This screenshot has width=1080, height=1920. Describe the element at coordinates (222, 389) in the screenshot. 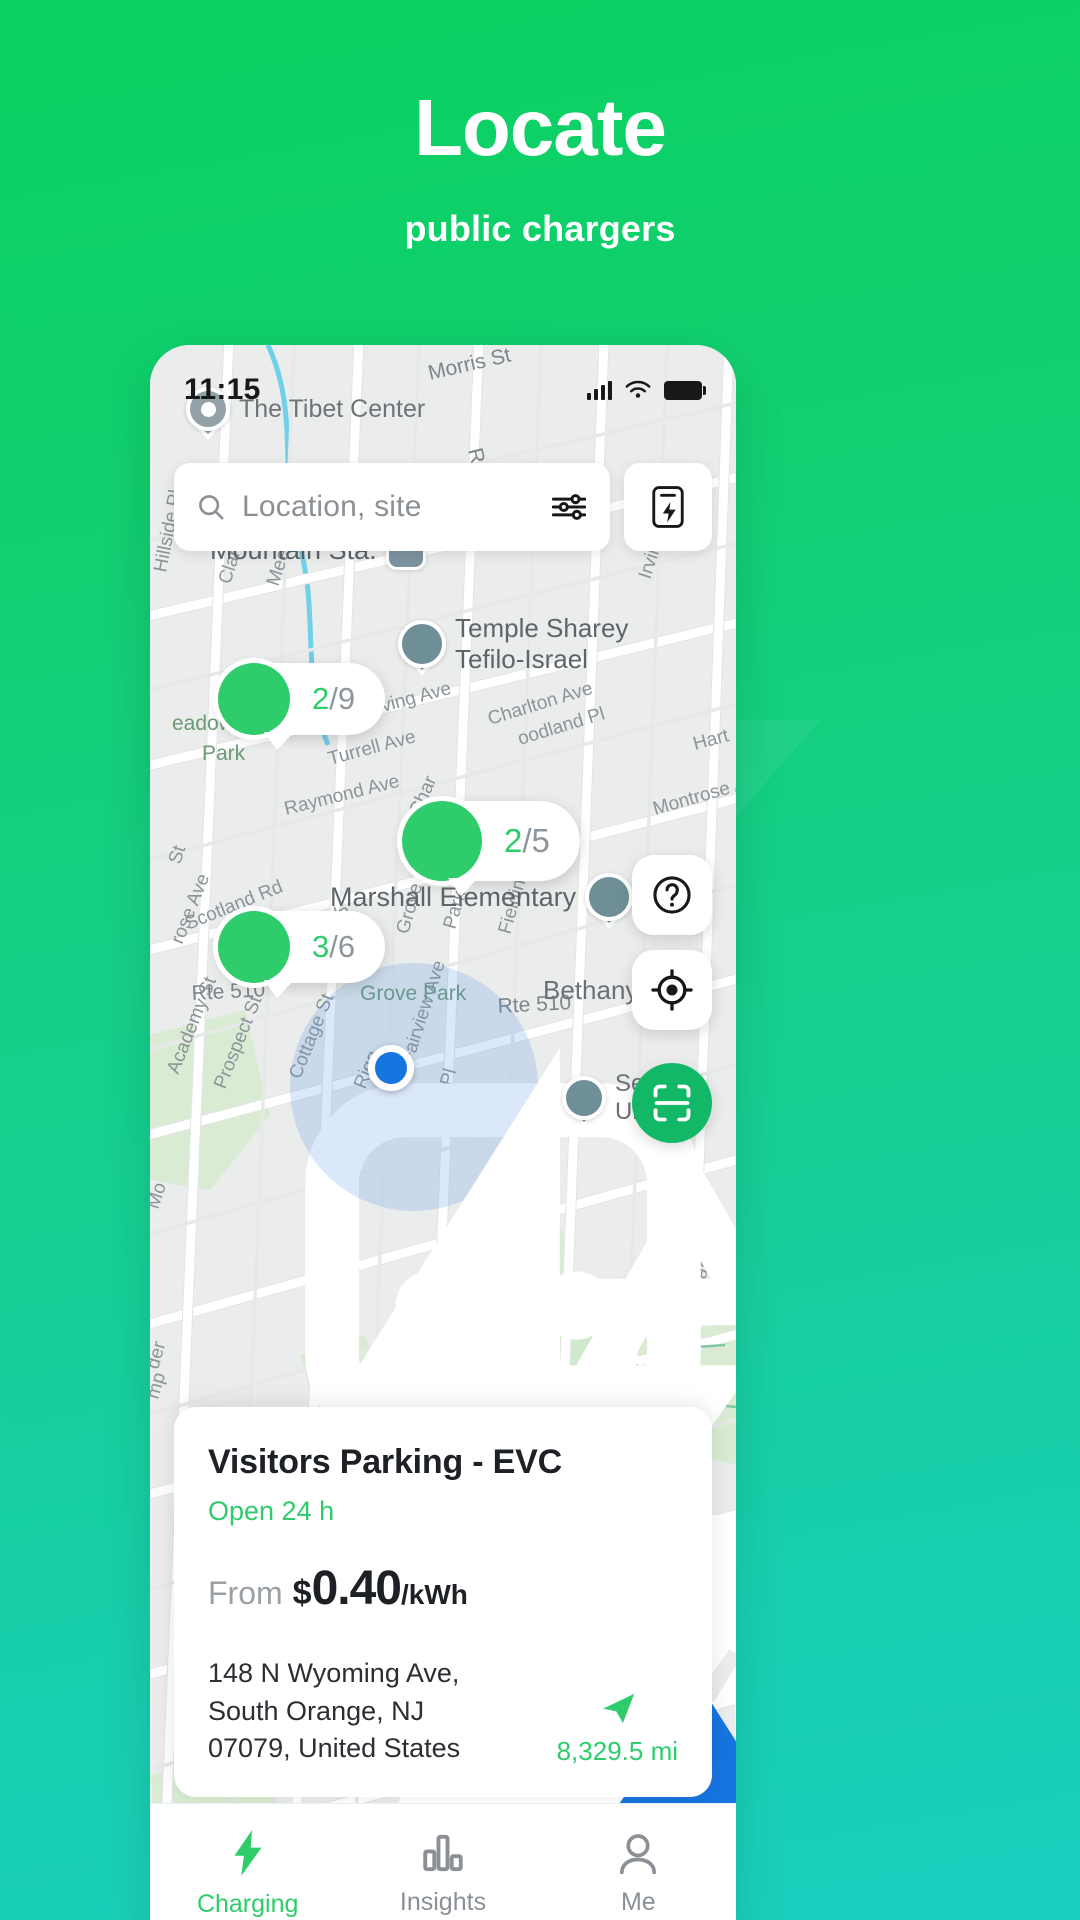

I see `status-clock: 11:15` at that location.